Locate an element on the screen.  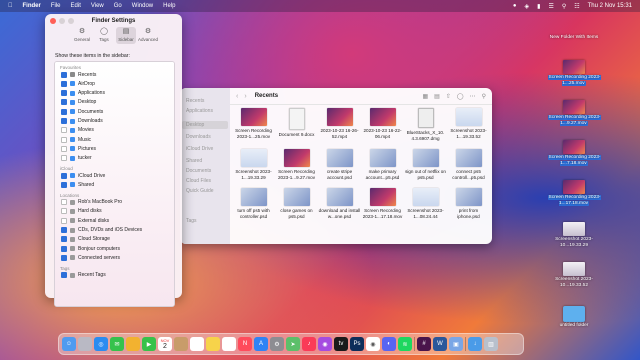
wifi-icon: ☰ is located at coordinates (550, 6).